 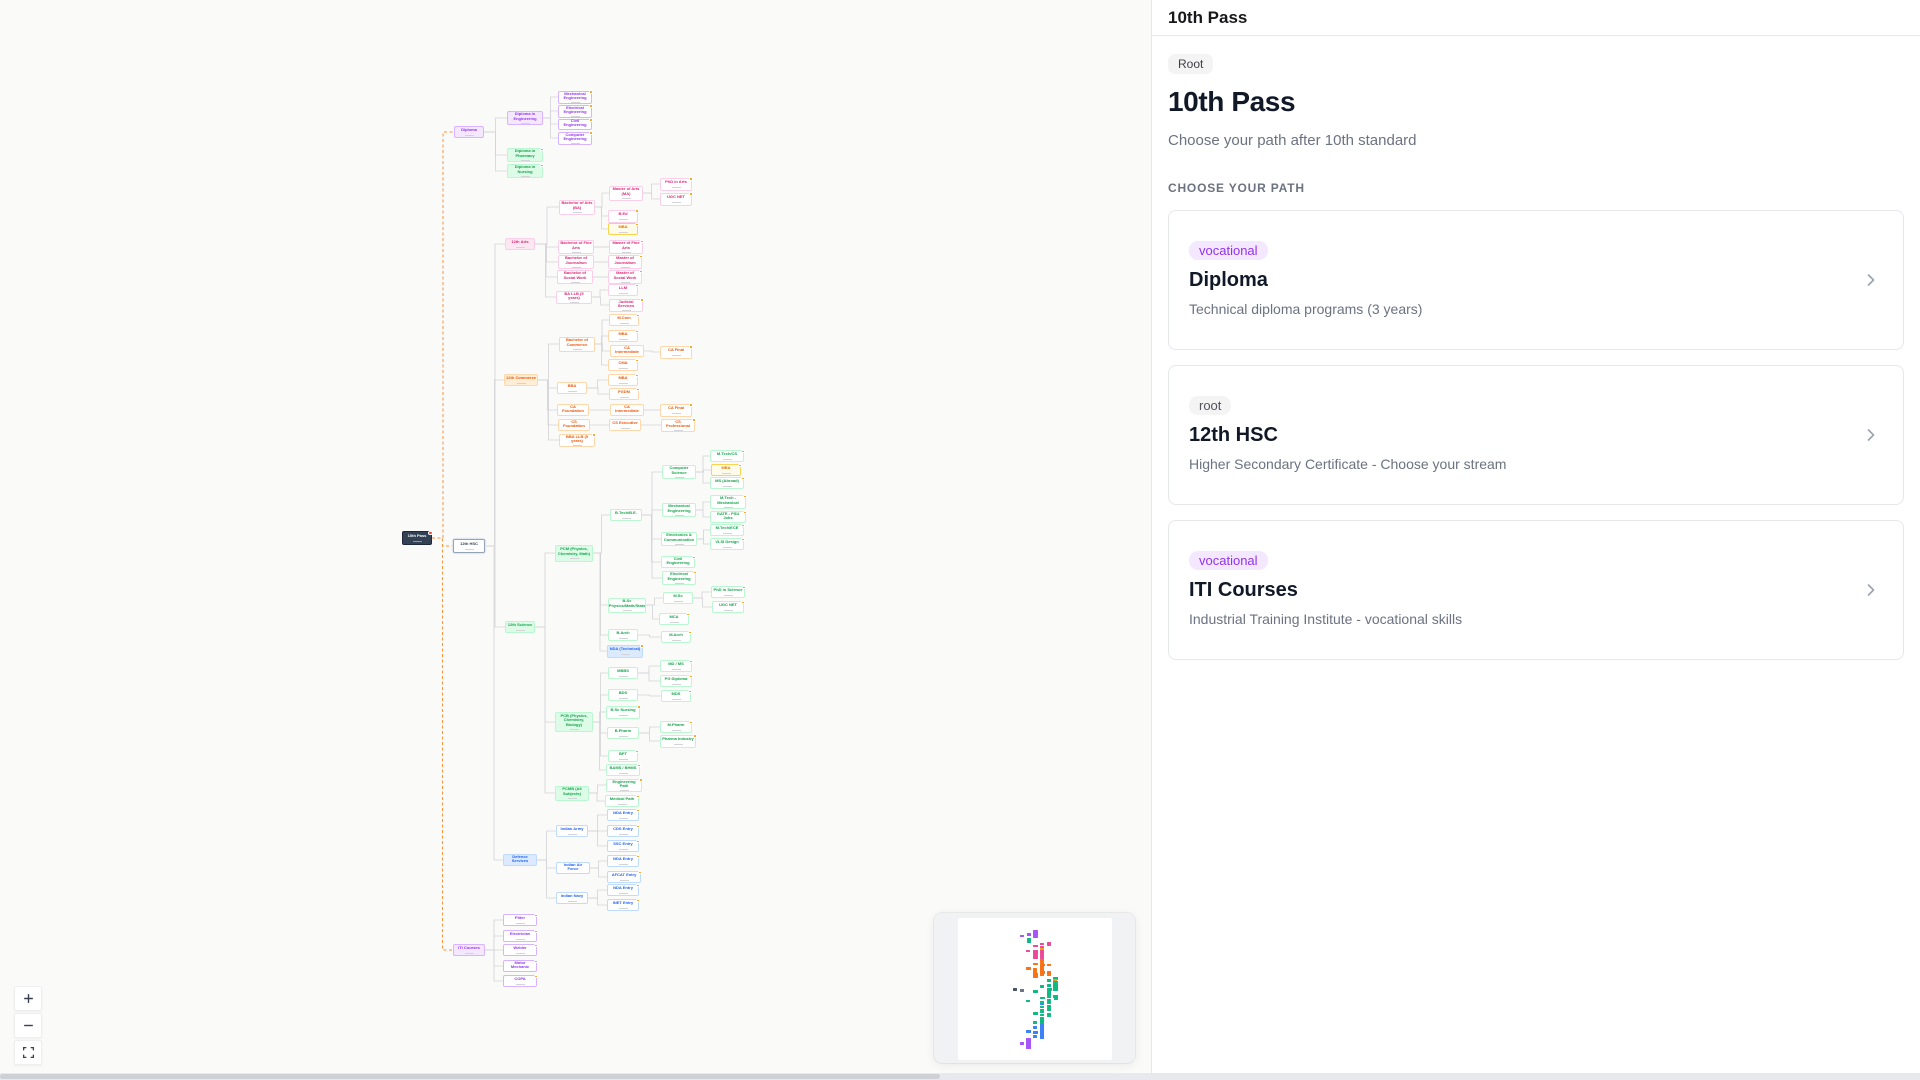 What do you see at coordinates (623, 335) in the screenshot?
I see `flow-node-mba_c: MBA` at bounding box center [623, 335].